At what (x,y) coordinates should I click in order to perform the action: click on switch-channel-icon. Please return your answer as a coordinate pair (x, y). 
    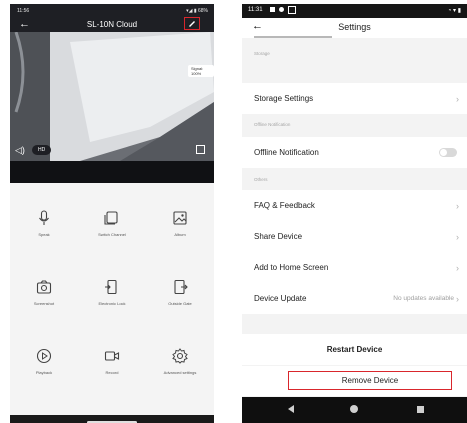
    Looking at the image, I should click on (111, 218).